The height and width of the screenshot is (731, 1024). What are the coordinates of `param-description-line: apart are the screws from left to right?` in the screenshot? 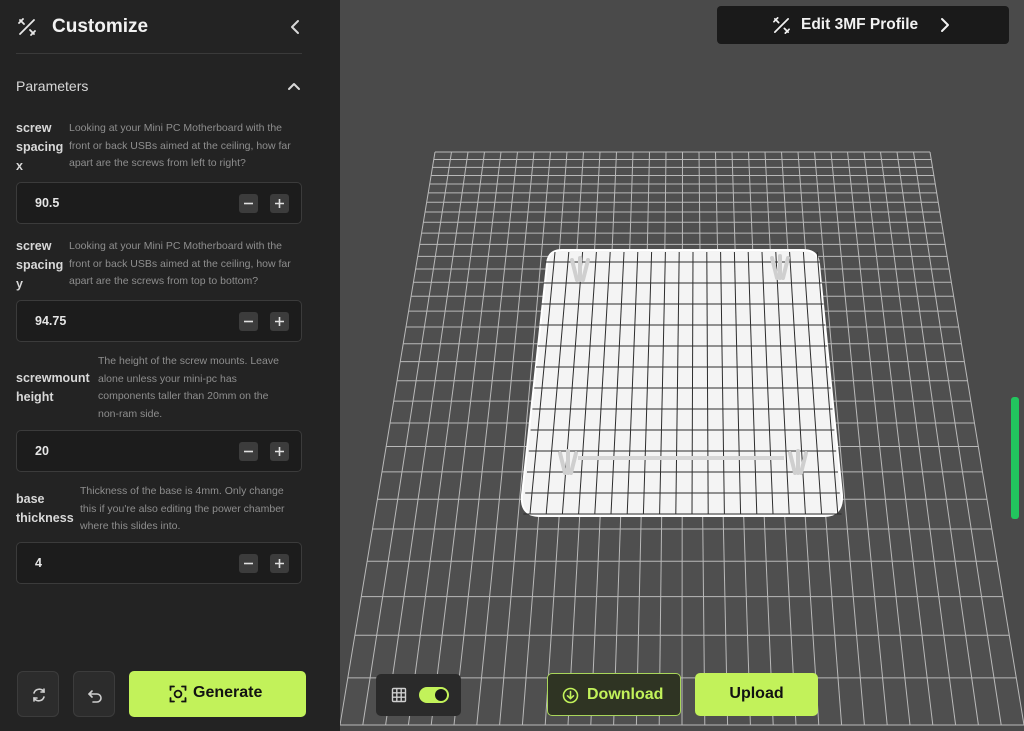 It's located at (157, 163).